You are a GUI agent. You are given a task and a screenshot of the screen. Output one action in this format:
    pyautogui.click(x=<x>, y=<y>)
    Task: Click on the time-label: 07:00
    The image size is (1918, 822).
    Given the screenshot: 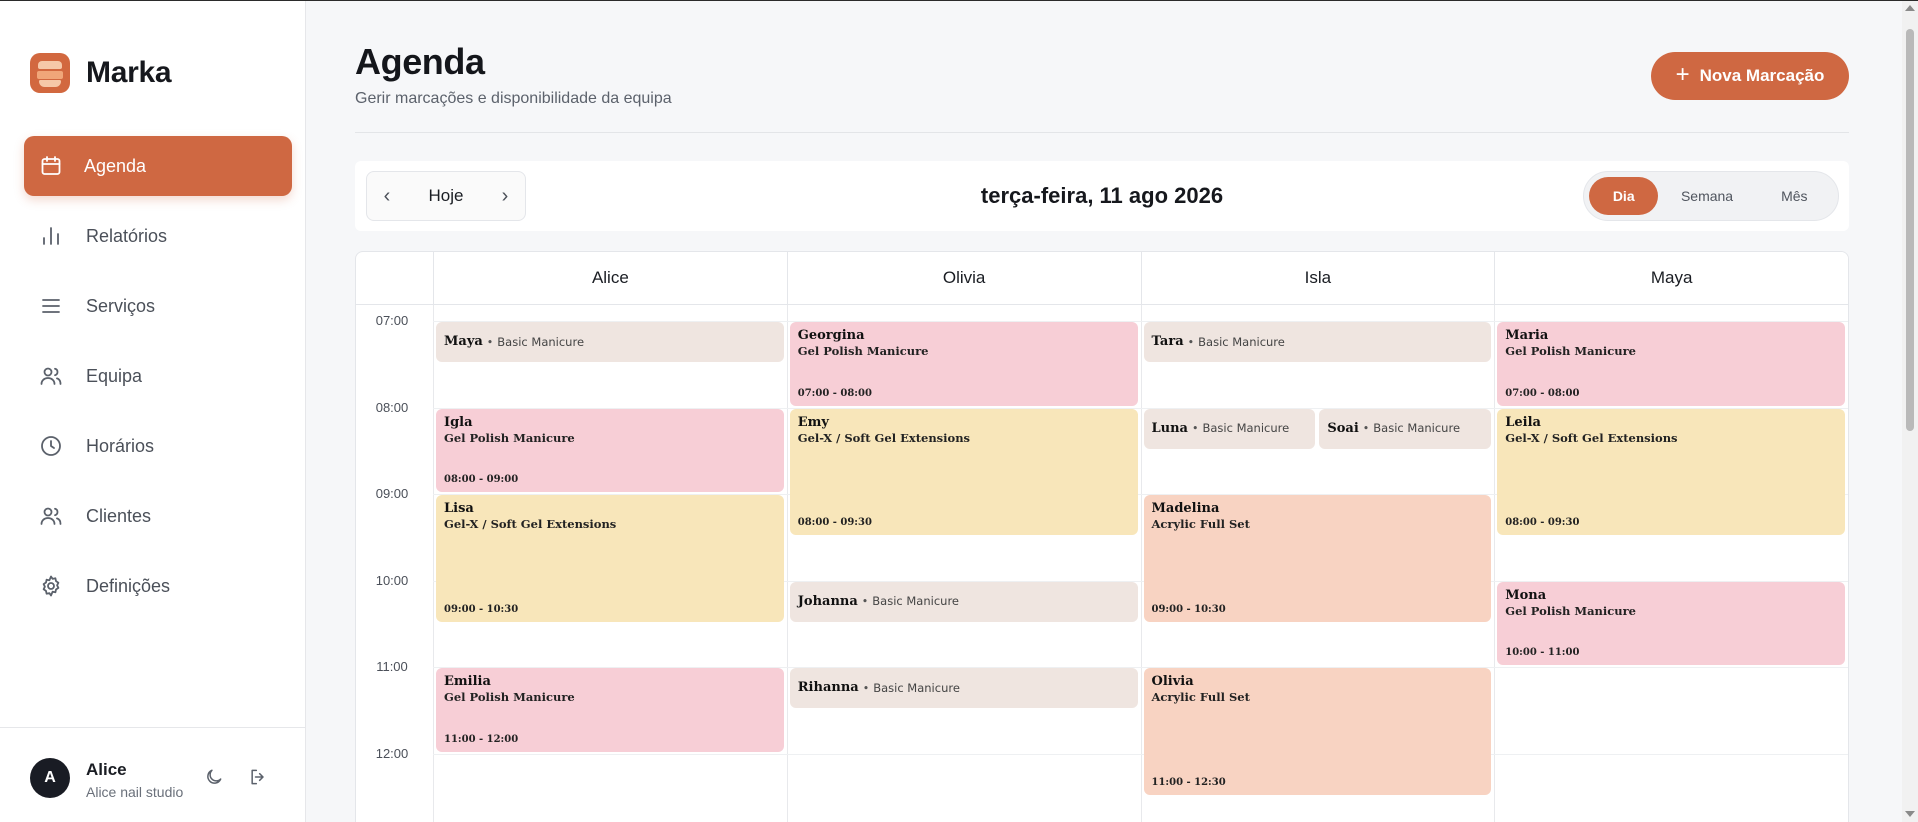 What is the action you would take?
    pyautogui.click(x=392, y=320)
    